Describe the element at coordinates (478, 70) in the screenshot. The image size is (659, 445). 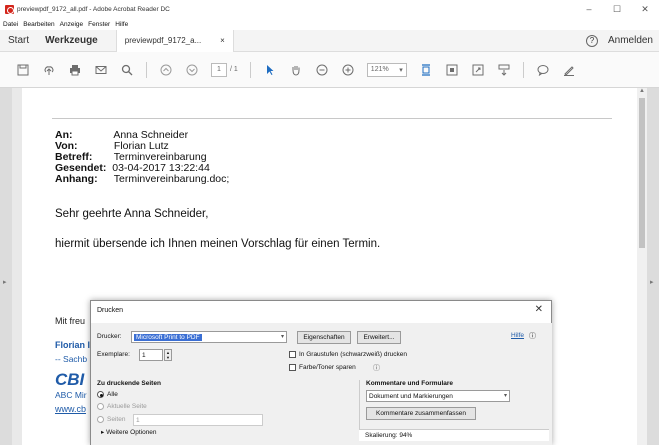
I see `fullscreen-icon` at that location.